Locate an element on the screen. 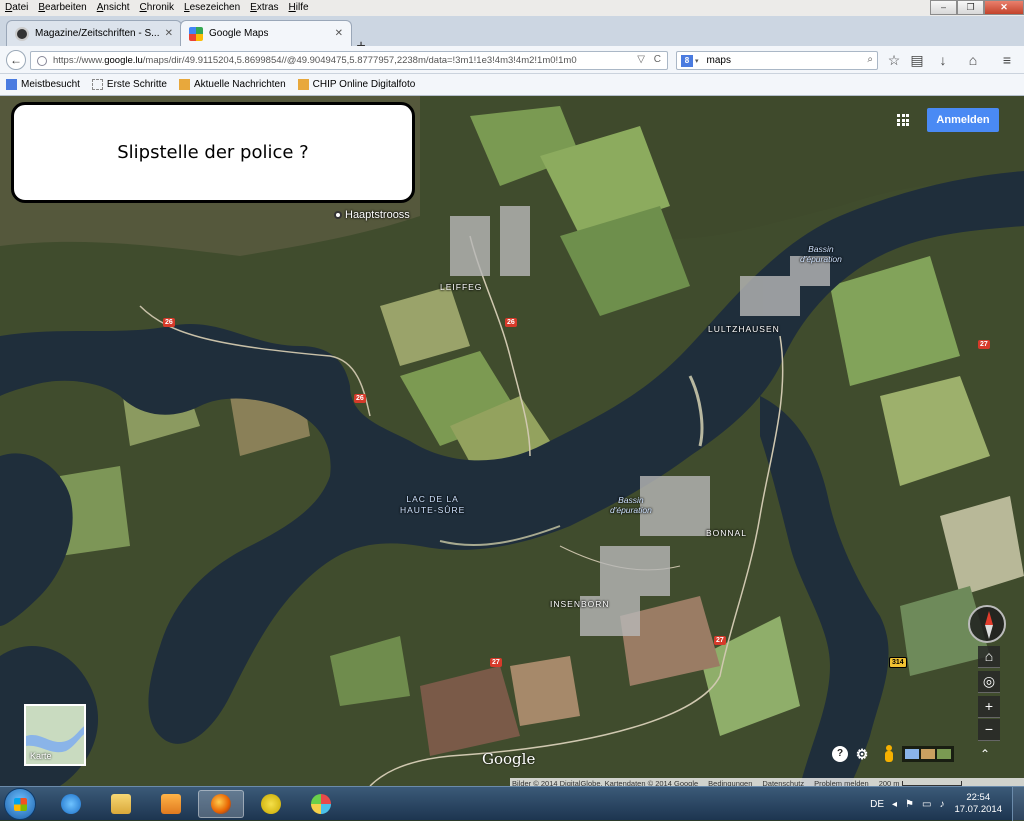 Image resolution: width=1024 pixels, height=821 pixels. menu-extras: Extras is located at coordinates (264, 8).